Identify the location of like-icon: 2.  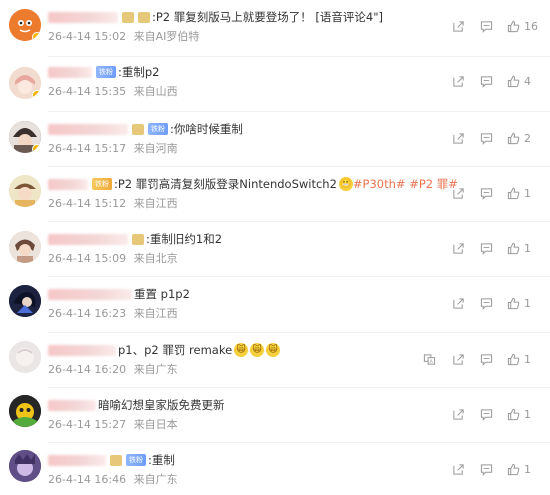
(519, 138).